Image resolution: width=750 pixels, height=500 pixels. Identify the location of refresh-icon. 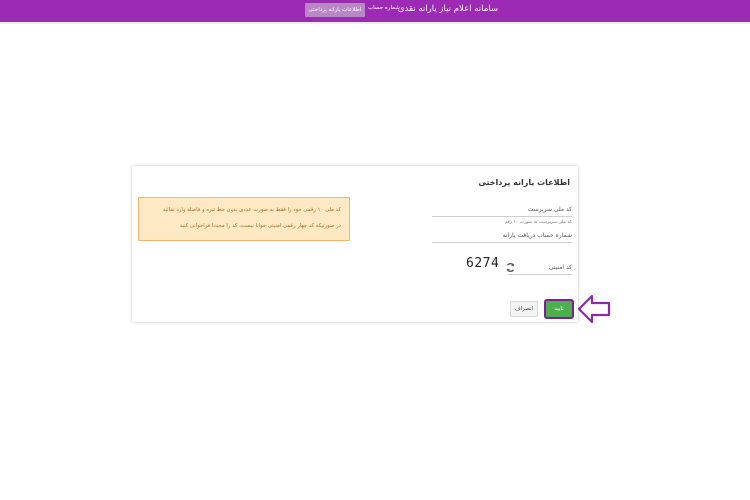
(510, 267).